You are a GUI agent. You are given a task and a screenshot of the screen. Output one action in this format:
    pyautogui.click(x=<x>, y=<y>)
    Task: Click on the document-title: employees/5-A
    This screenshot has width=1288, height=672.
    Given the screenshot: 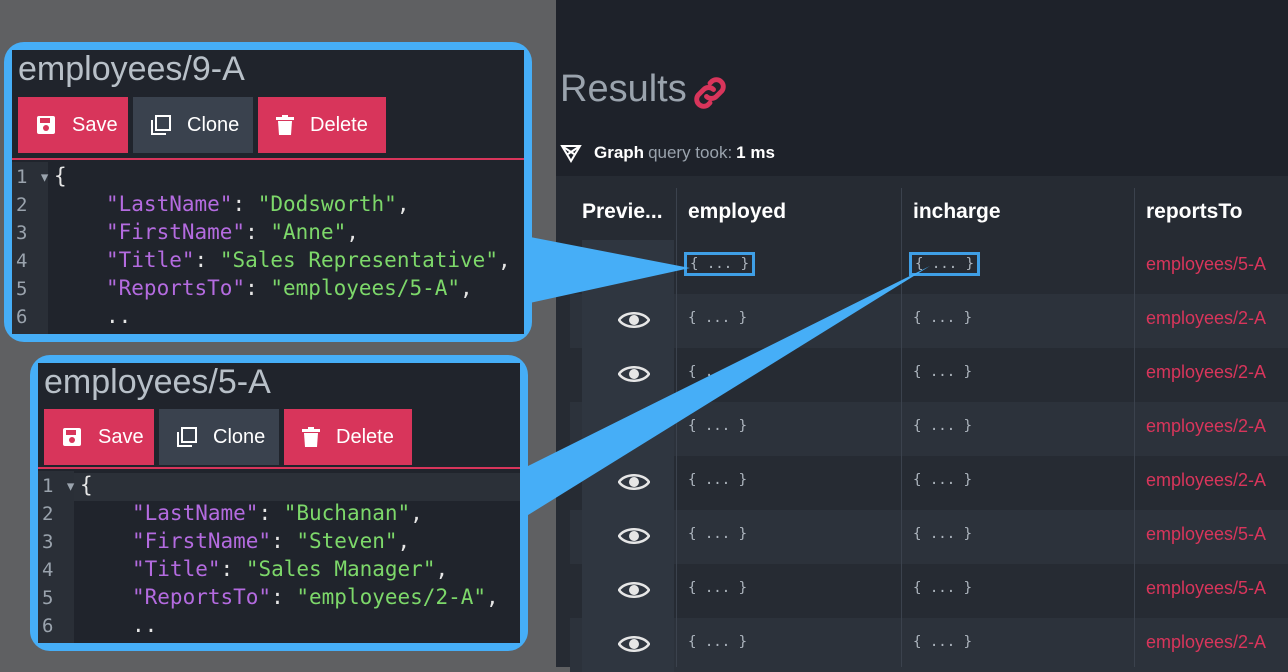 What is the action you would take?
    pyautogui.click(x=157, y=382)
    